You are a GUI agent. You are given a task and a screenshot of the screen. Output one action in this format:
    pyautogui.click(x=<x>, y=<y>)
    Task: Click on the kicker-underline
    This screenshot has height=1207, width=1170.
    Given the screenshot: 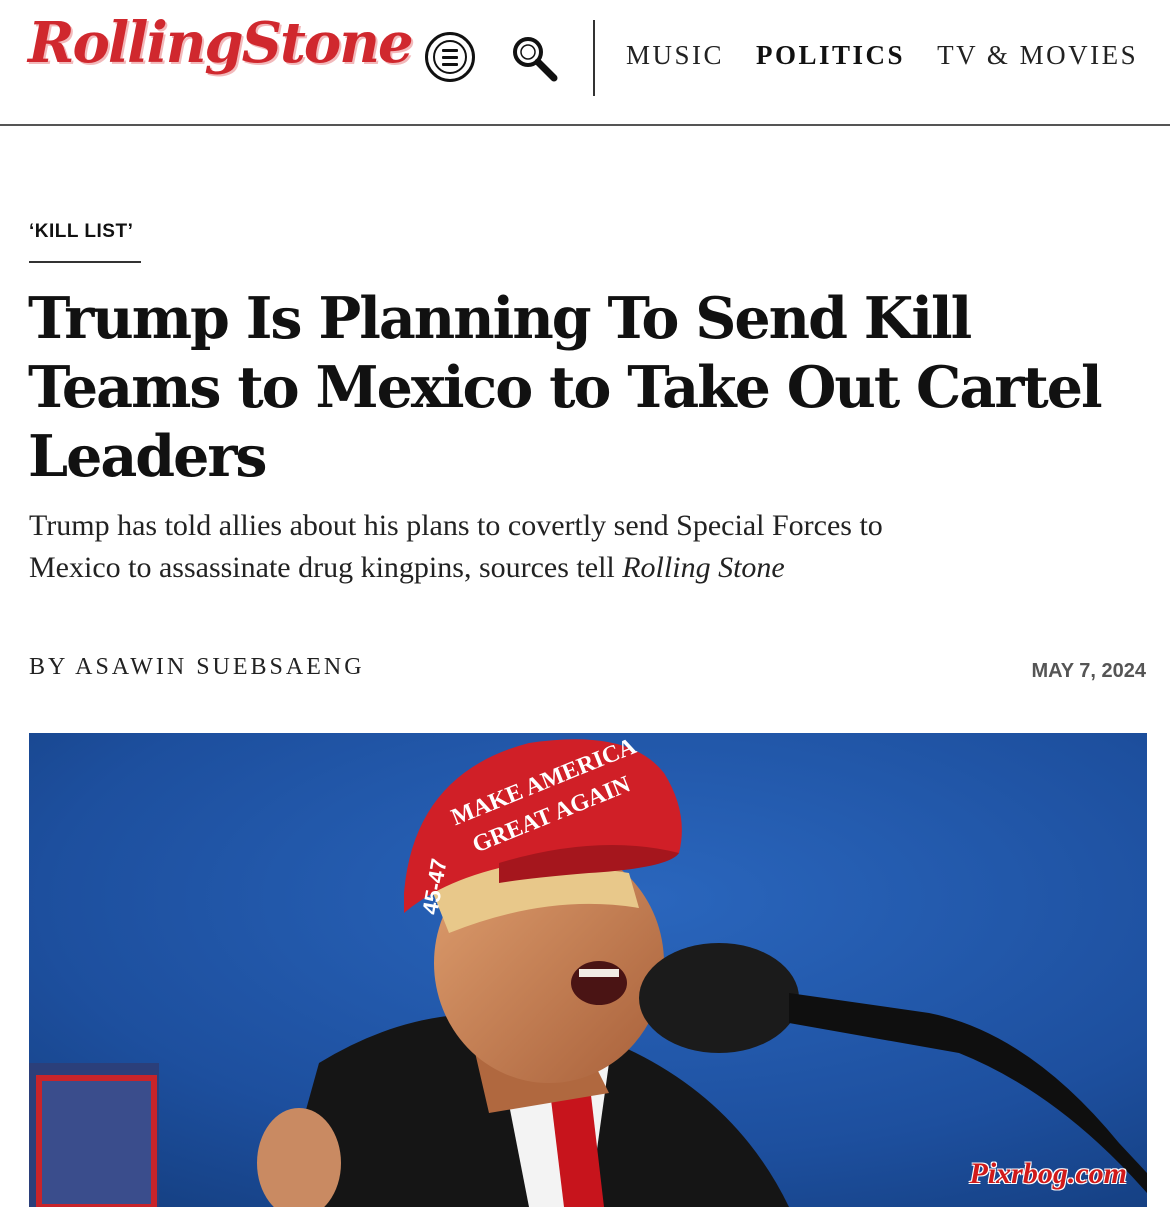 What is the action you would take?
    pyautogui.click(x=85, y=262)
    